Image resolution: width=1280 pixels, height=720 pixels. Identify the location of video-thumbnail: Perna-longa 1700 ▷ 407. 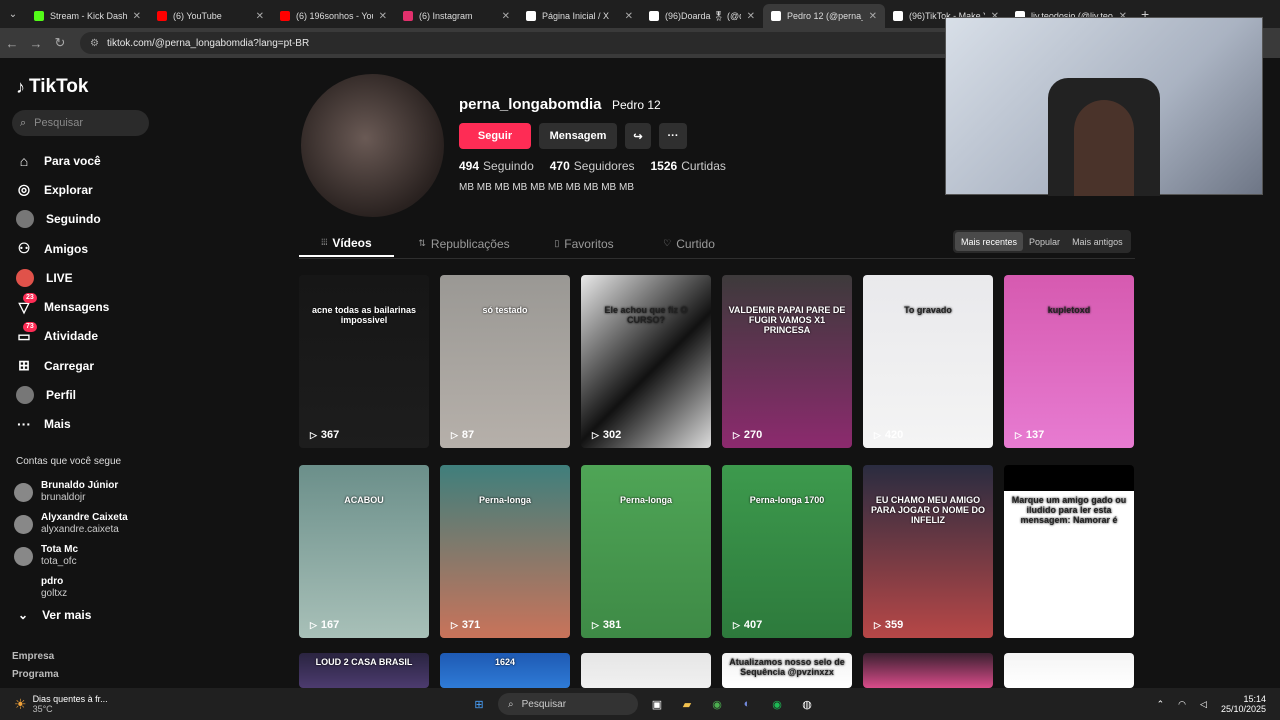
(787, 551).